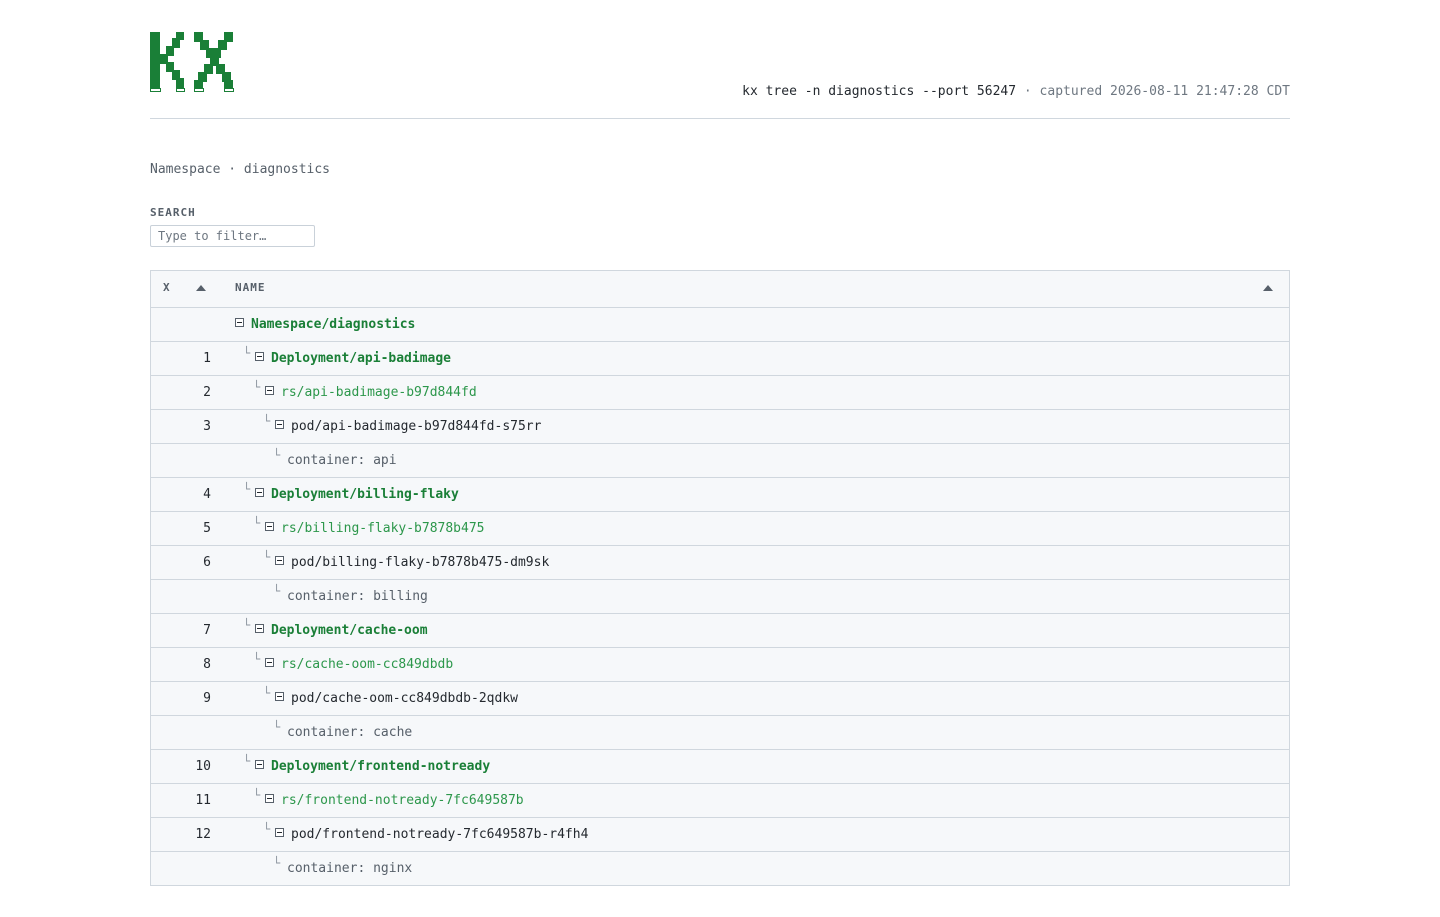 The image size is (1440, 917). Describe the element at coordinates (720, 801) in the screenshot. I see `table-row: 11 └ rs/frontend-notready-7fc649587b` at that location.